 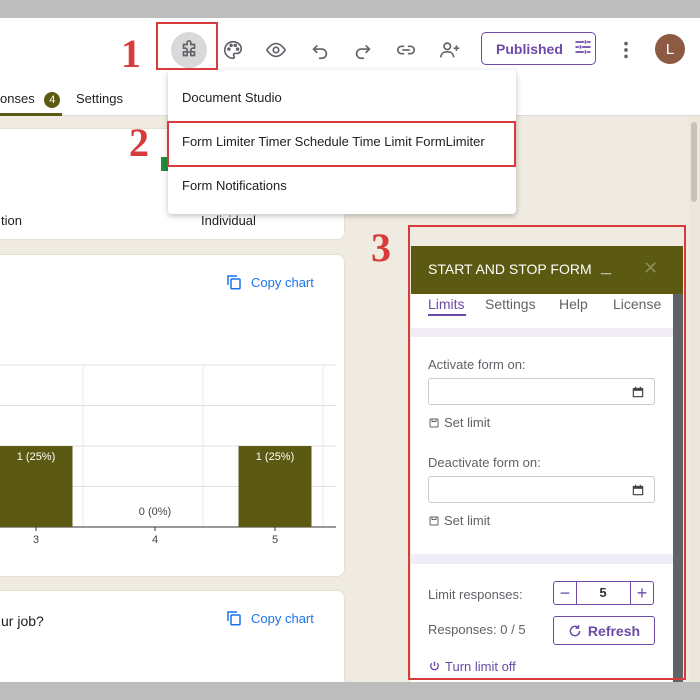 I want to click on more-vert-icon, so click(x=626, y=50).